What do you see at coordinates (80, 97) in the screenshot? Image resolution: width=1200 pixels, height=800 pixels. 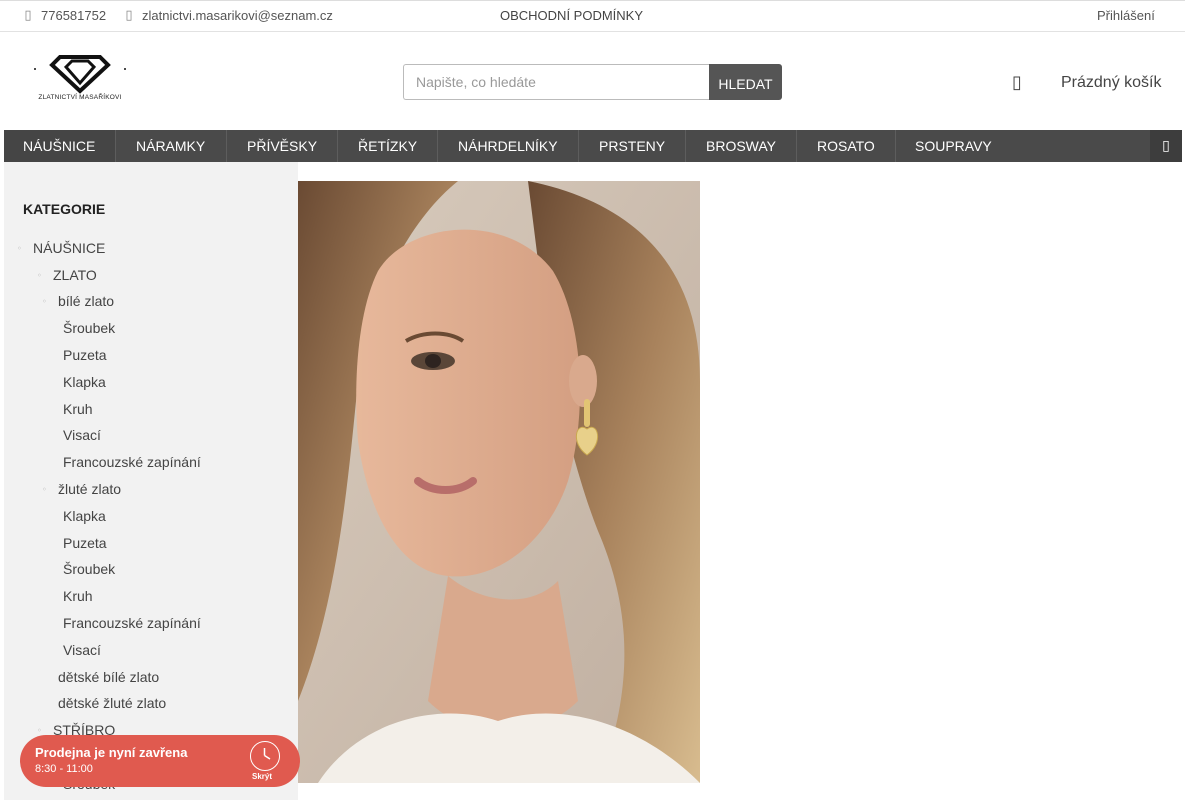 I see `logo-text: ZLATNICTVÍ MASAŘÍKOVI` at bounding box center [80, 97].